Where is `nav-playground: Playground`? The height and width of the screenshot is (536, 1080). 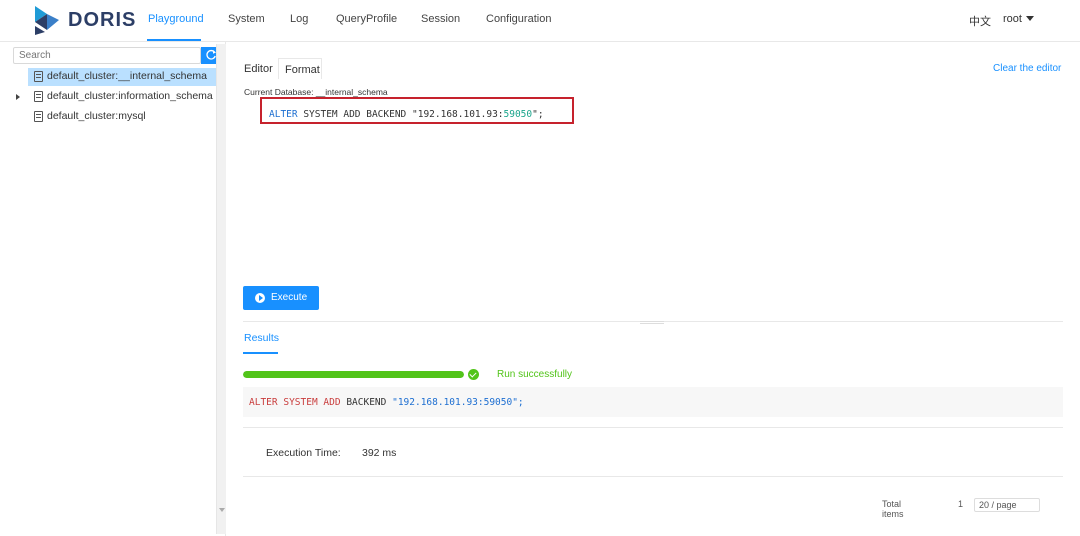
nav-playground: Playground is located at coordinates (176, 19).